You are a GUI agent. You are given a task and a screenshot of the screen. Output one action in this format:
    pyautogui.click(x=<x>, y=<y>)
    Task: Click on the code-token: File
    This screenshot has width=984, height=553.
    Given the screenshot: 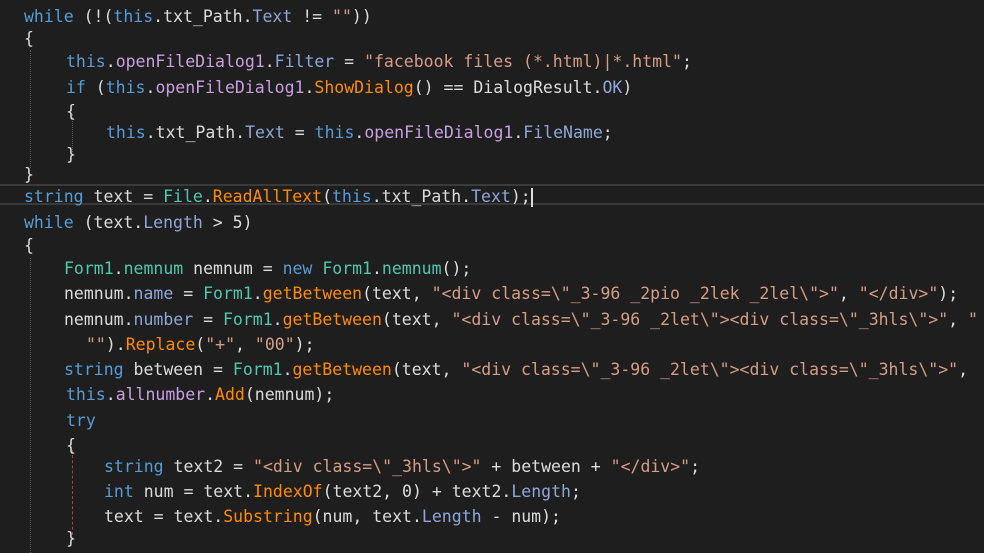 What is the action you would take?
    pyautogui.click(x=183, y=196)
    